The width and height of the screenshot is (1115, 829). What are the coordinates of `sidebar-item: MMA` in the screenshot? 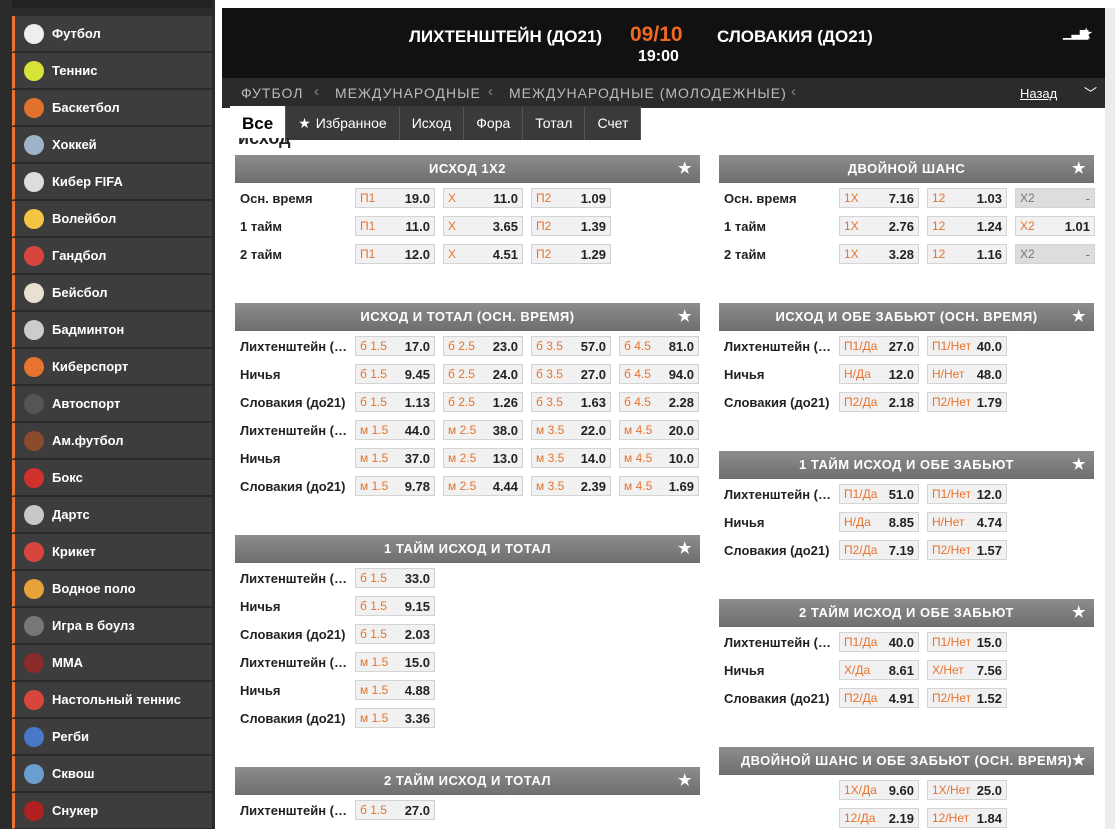 It's located at (112, 663).